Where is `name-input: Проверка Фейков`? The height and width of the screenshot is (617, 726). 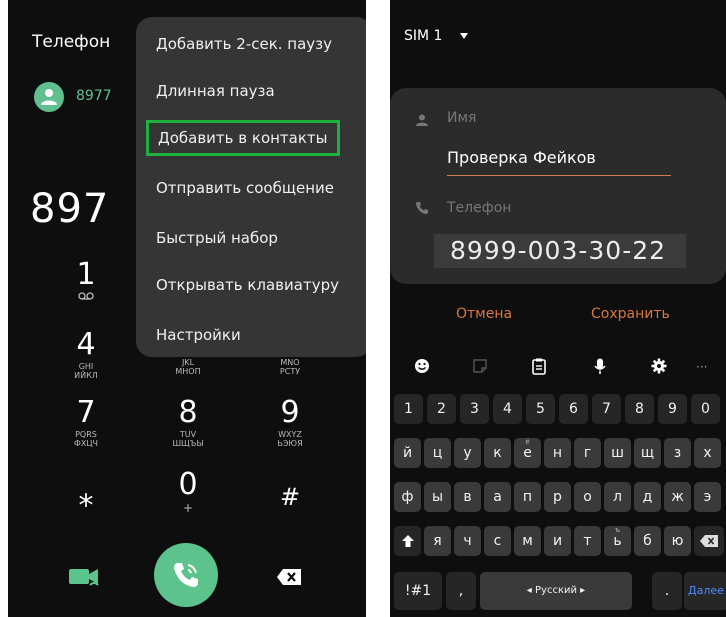
name-input: Проверка Фейков is located at coordinates (521, 157).